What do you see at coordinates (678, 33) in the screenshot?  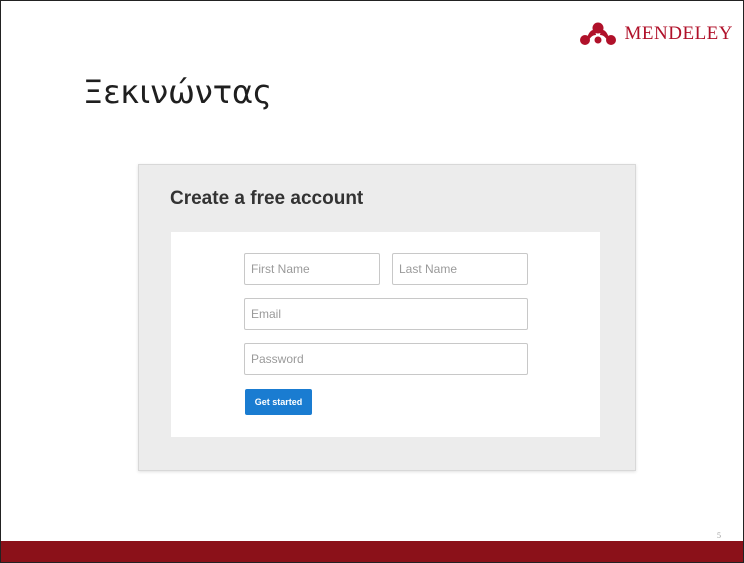 I see `logo-text: MENDELEY` at bounding box center [678, 33].